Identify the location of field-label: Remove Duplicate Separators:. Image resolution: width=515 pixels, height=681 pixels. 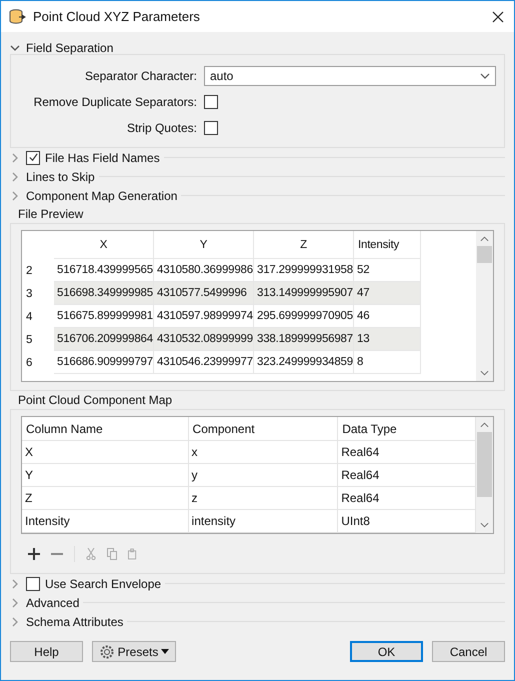
(114, 102).